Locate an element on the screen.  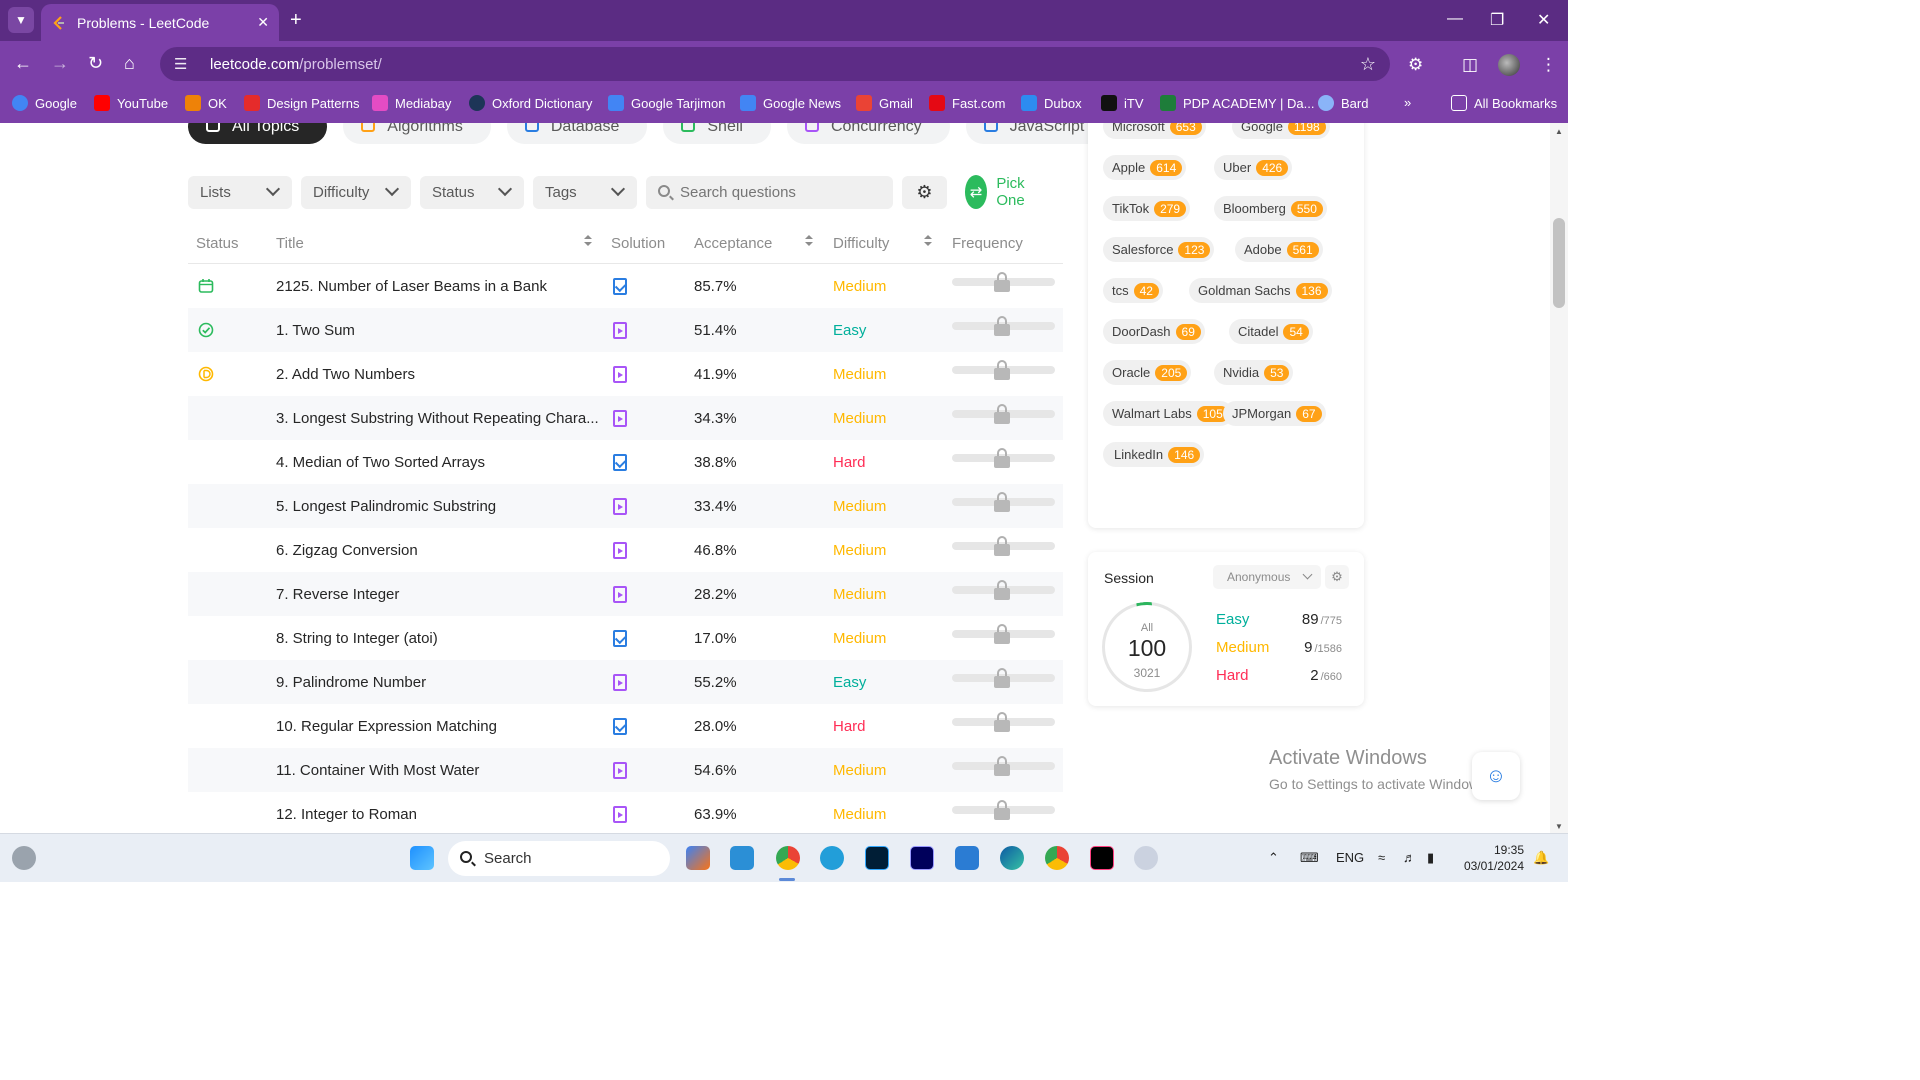
company-tag: Nvidia 53 is located at coordinates (1254, 372).